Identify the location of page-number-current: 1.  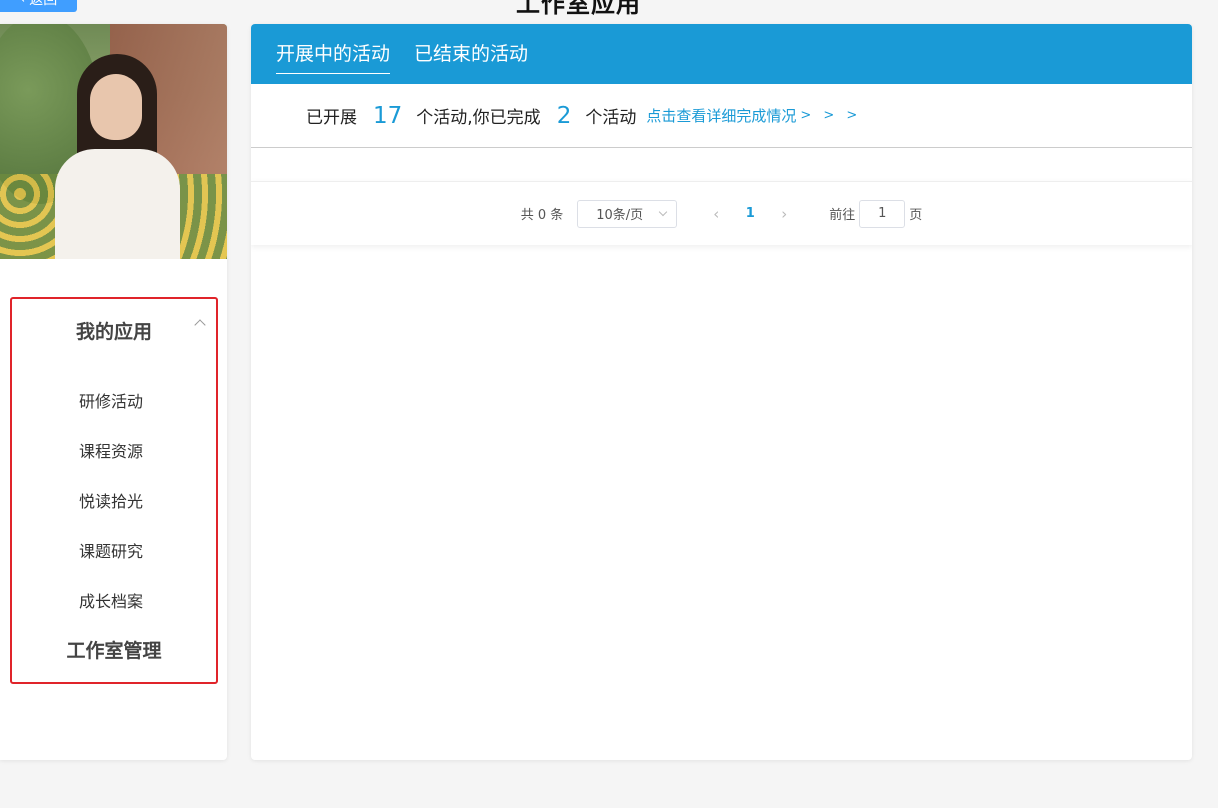
(750, 213).